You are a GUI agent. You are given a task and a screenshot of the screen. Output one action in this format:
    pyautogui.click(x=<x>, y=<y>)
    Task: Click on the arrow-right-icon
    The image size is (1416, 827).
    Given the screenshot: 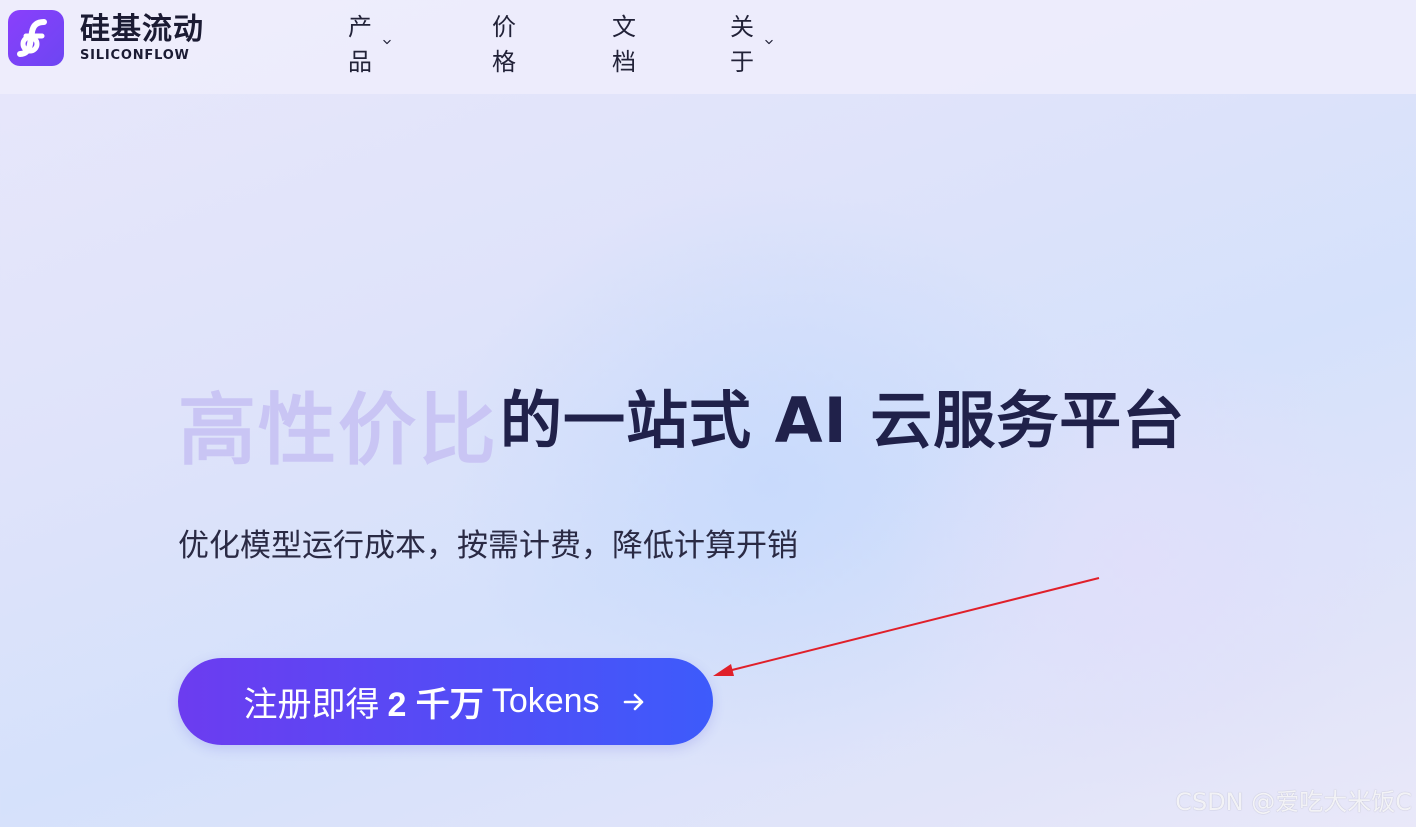 What is the action you would take?
    pyautogui.click(x=634, y=702)
    